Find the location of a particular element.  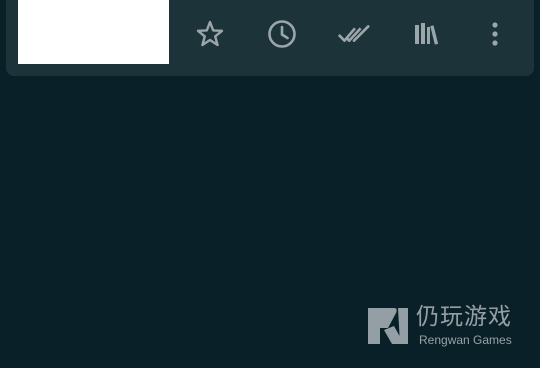

double-check-icon is located at coordinates (353, 33).